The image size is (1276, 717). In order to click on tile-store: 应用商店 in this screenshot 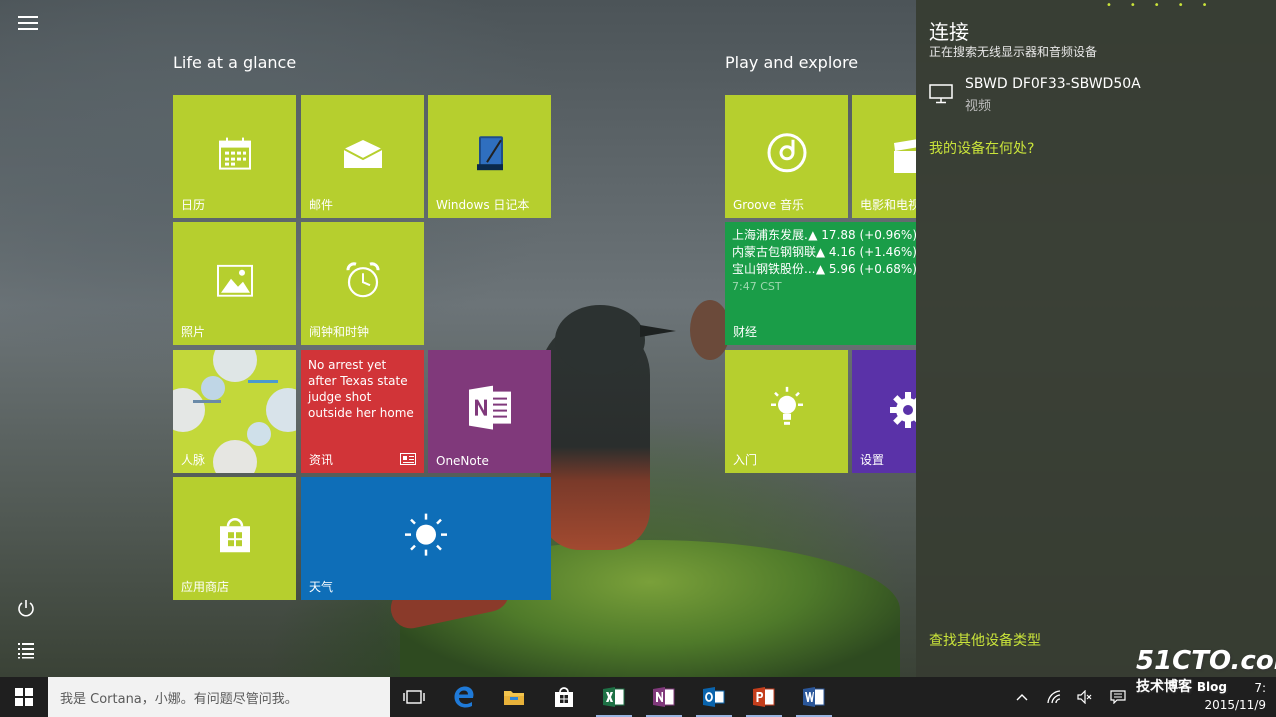, I will do `click(234, 538)`.